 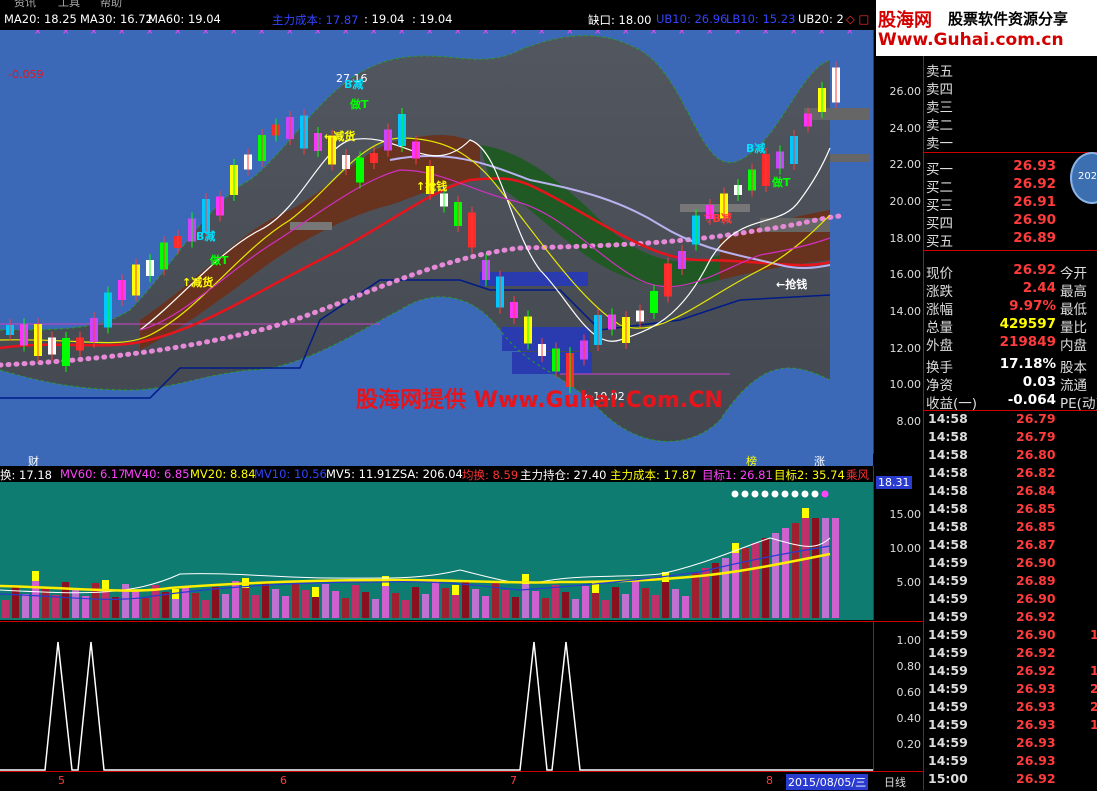 What do you see at coordinates (905, 128) in the screenshot?
I see `price-tick: 24.00` at bounding box center [905, 128].